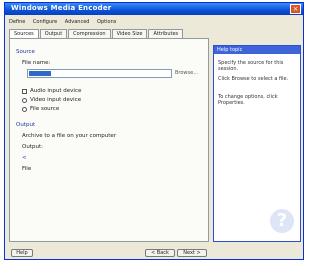  What do you see at coordinates (61, 8) in the screenshot?
I see `window-title: Windows Media Encoder` at bounding box center [61, 8].